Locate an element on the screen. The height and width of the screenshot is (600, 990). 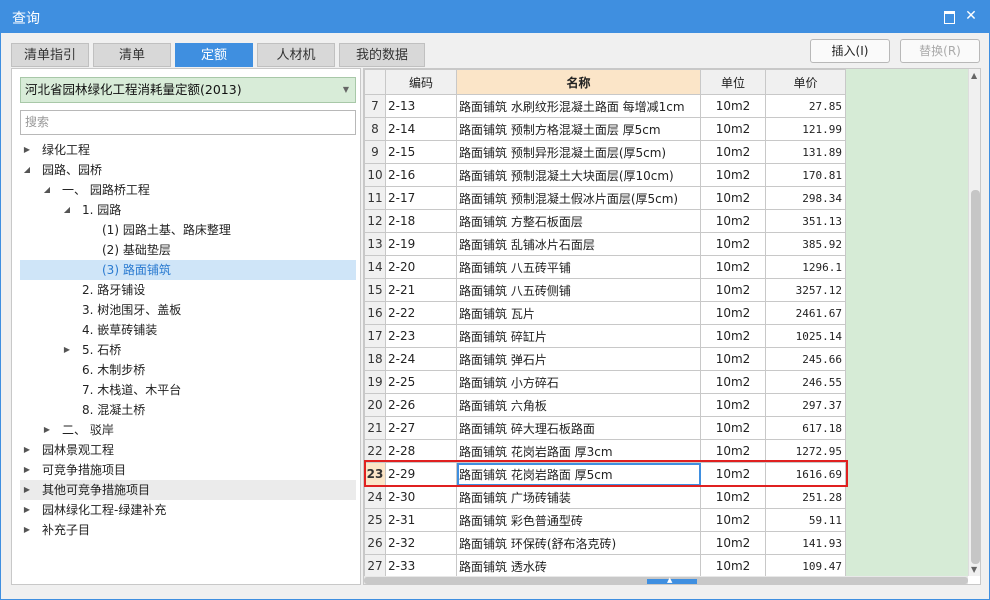
code-cell: 2-14 is located at coordinates (421, 129).